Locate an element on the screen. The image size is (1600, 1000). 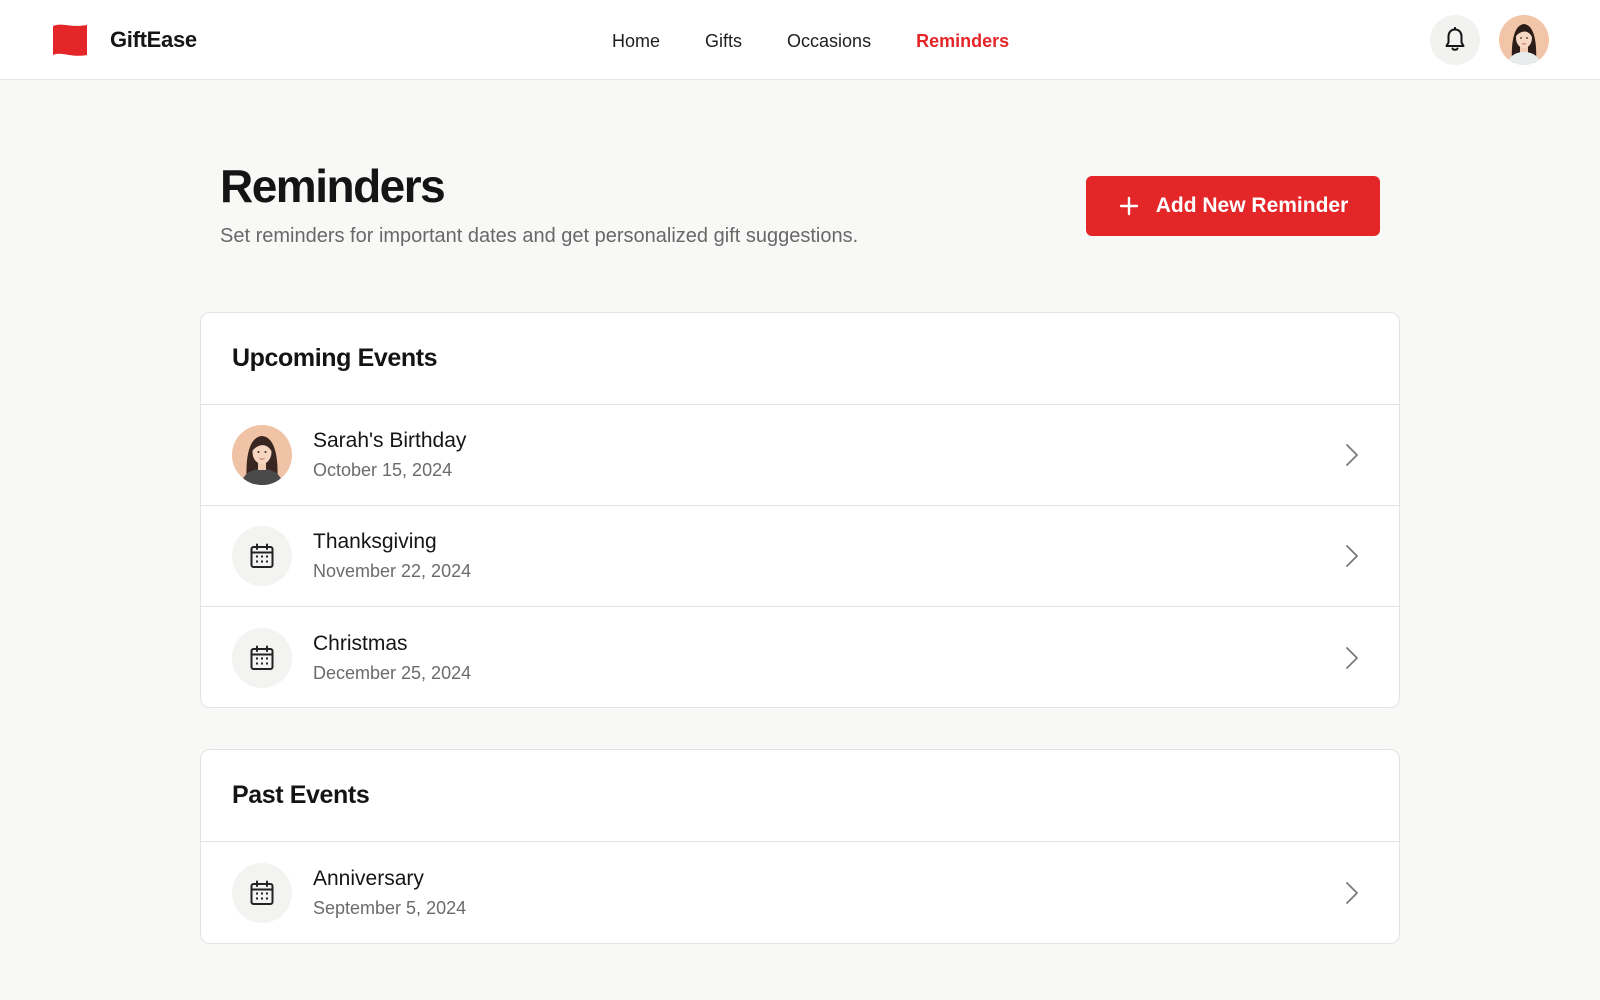
upcoming-events-title: Upcoming Events is located at coordinates (335, 358).